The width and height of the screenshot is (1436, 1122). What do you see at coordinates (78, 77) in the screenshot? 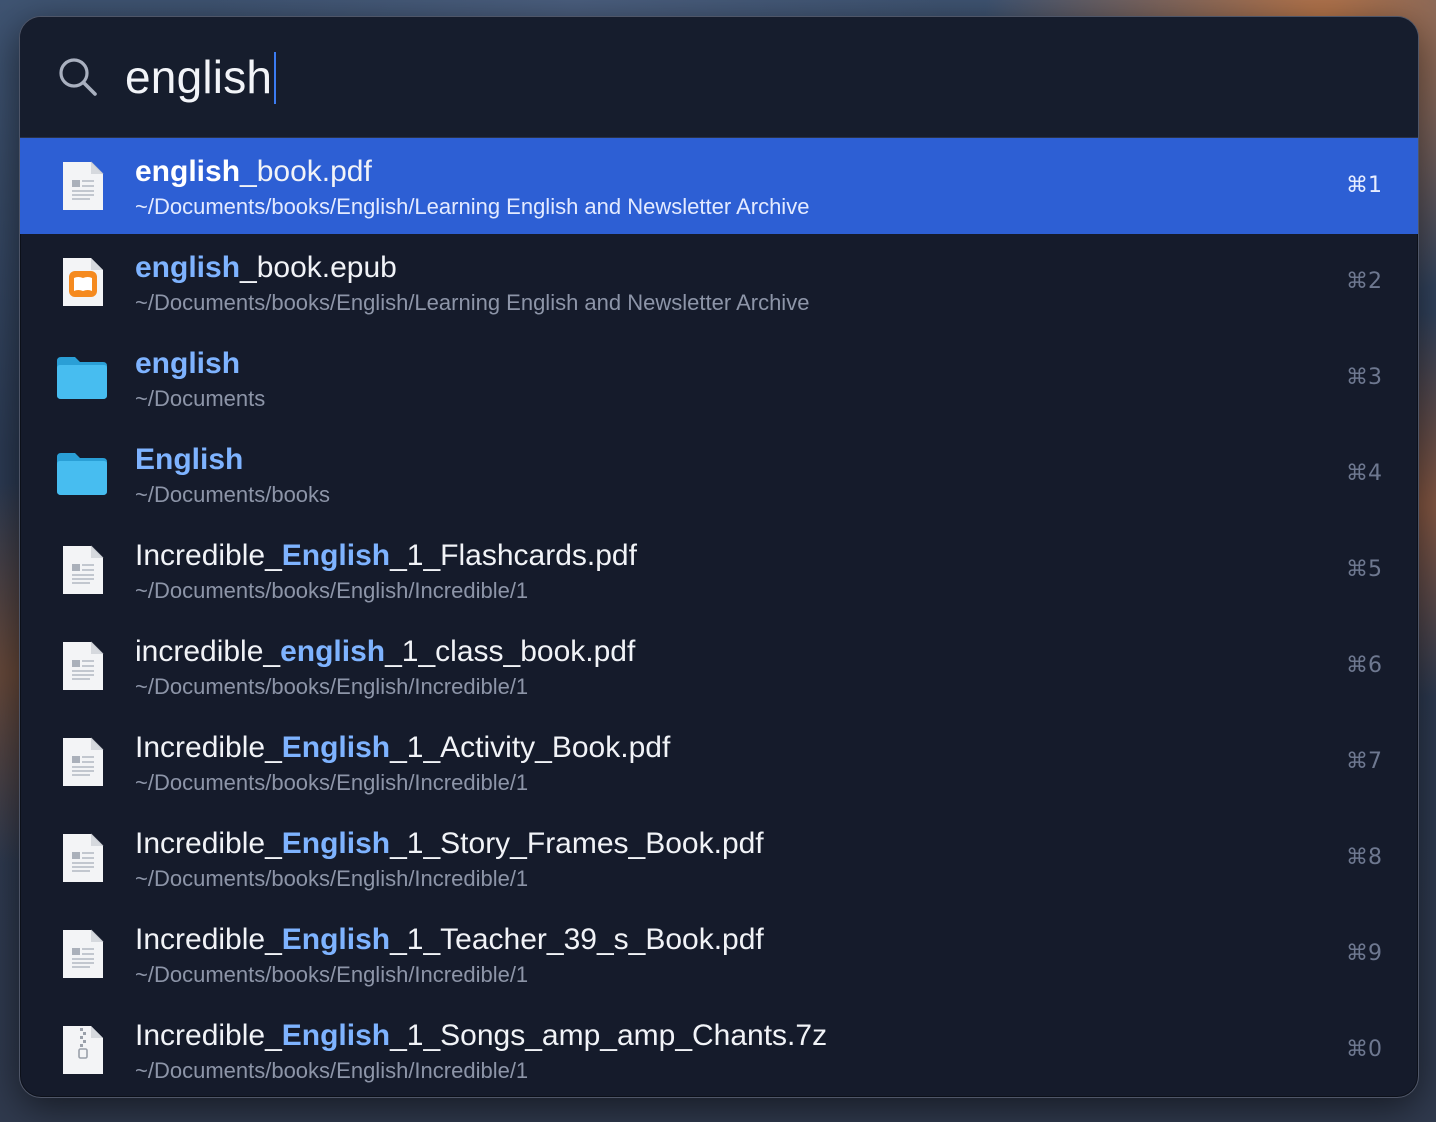
I see `search-icon` at bounding box center [78, 77].